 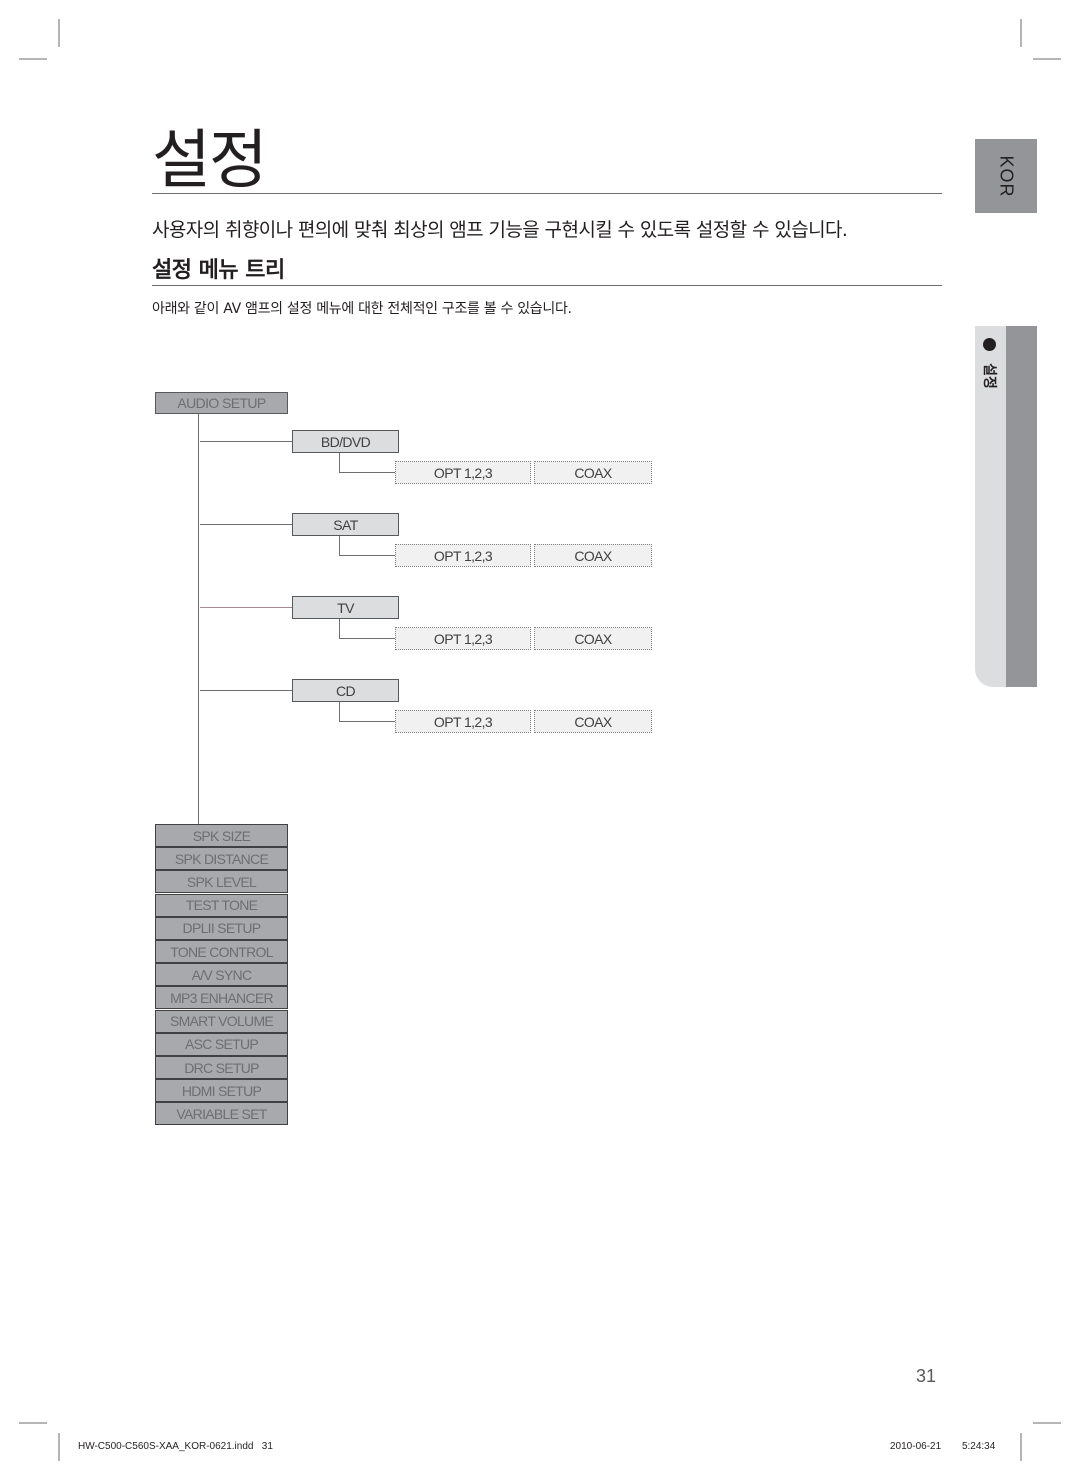 What do you see at coordinates (345, 690) in the screenshot?
I see `tree-source-cd: CD` at bounding box center [345, 690].